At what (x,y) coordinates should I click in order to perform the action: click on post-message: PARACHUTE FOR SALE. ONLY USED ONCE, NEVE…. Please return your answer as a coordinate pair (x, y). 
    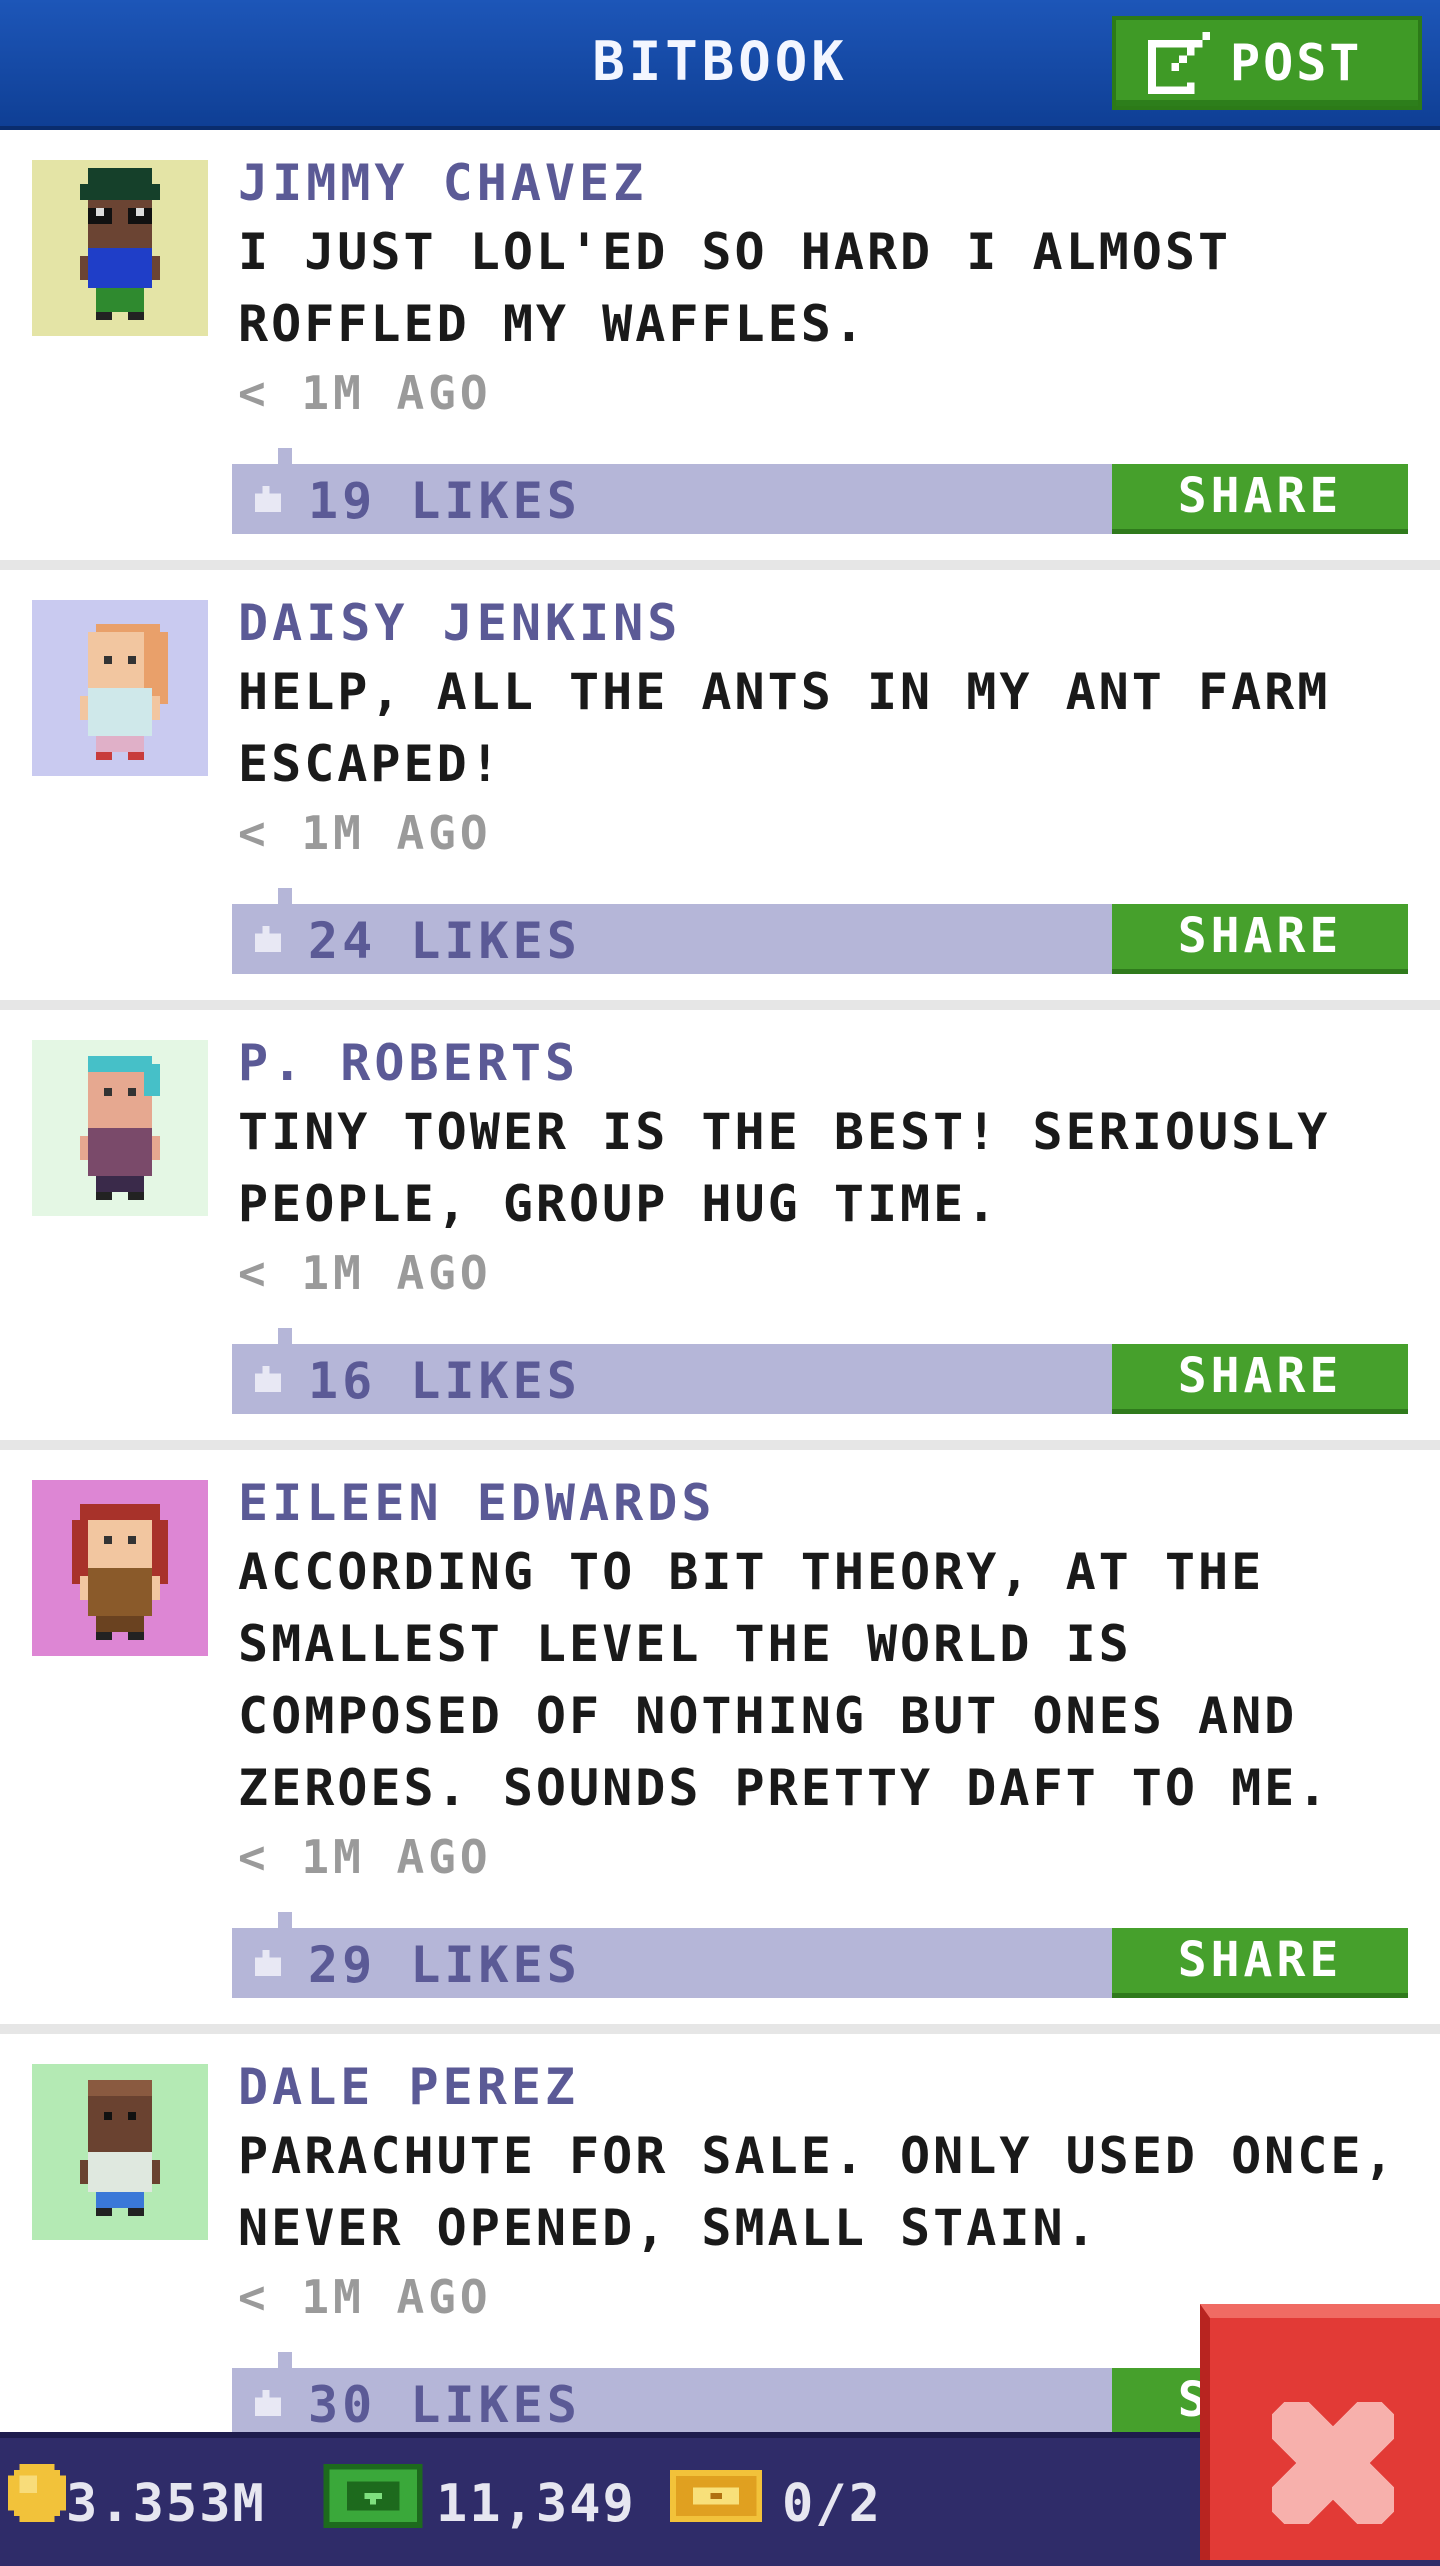
    Looking at the image, I should click on (817, 2192).